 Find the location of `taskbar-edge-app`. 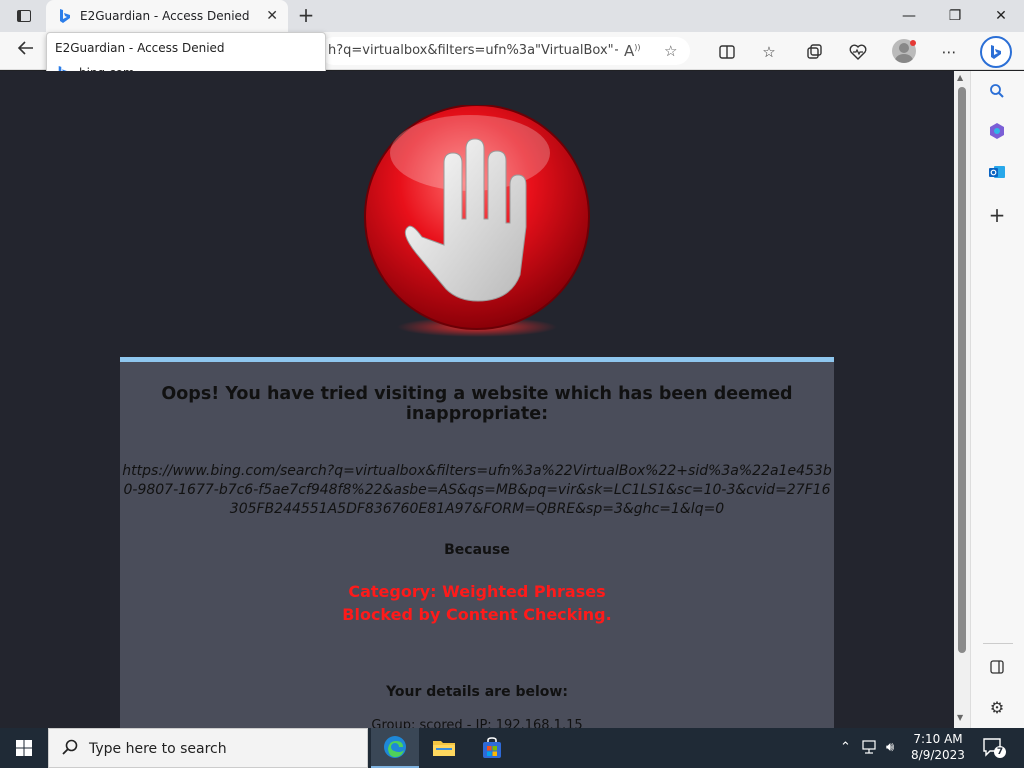

taskbar-edge-app is located at coordinates (395, 748).